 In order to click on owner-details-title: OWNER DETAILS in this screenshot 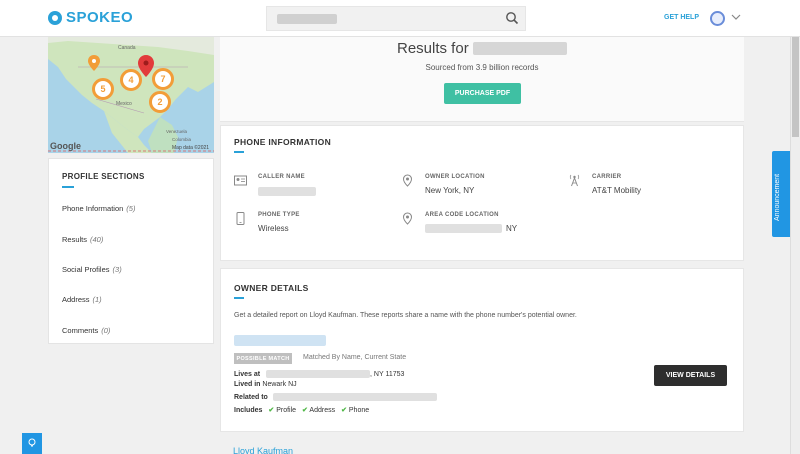, I will do `click(271, 288)`.